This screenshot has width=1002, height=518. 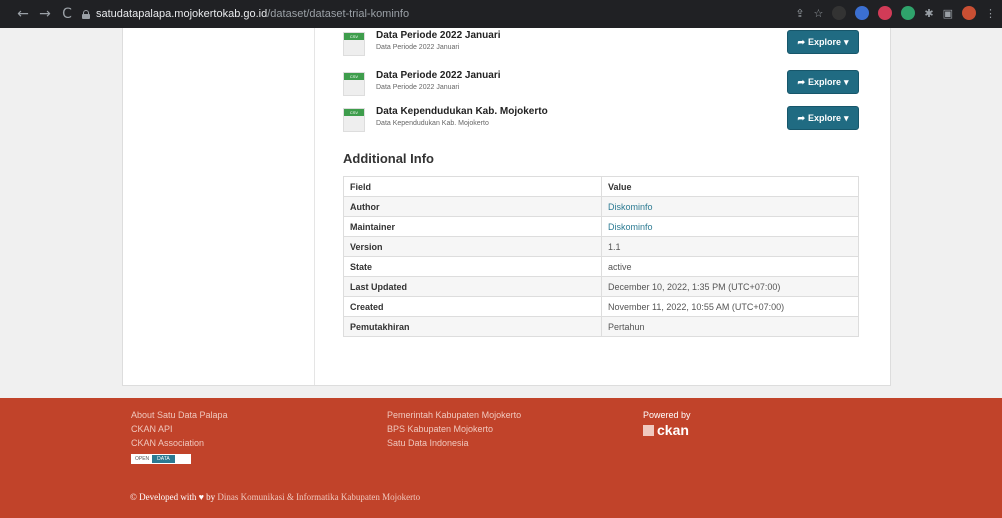 I want to click on table-row: Version 1.1, so click(x=601, y=246).